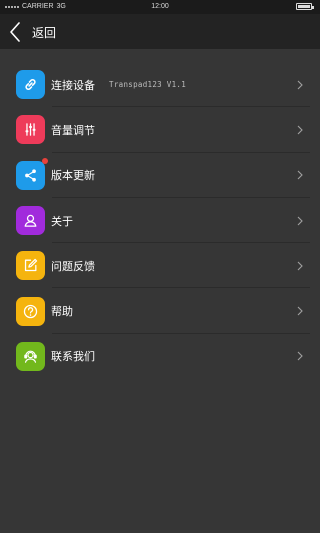 Image resolution: width=320 pixels, height=533 pixels. I want to click on status-bar: CARRIER 3G 12:00, so click(160, 7).